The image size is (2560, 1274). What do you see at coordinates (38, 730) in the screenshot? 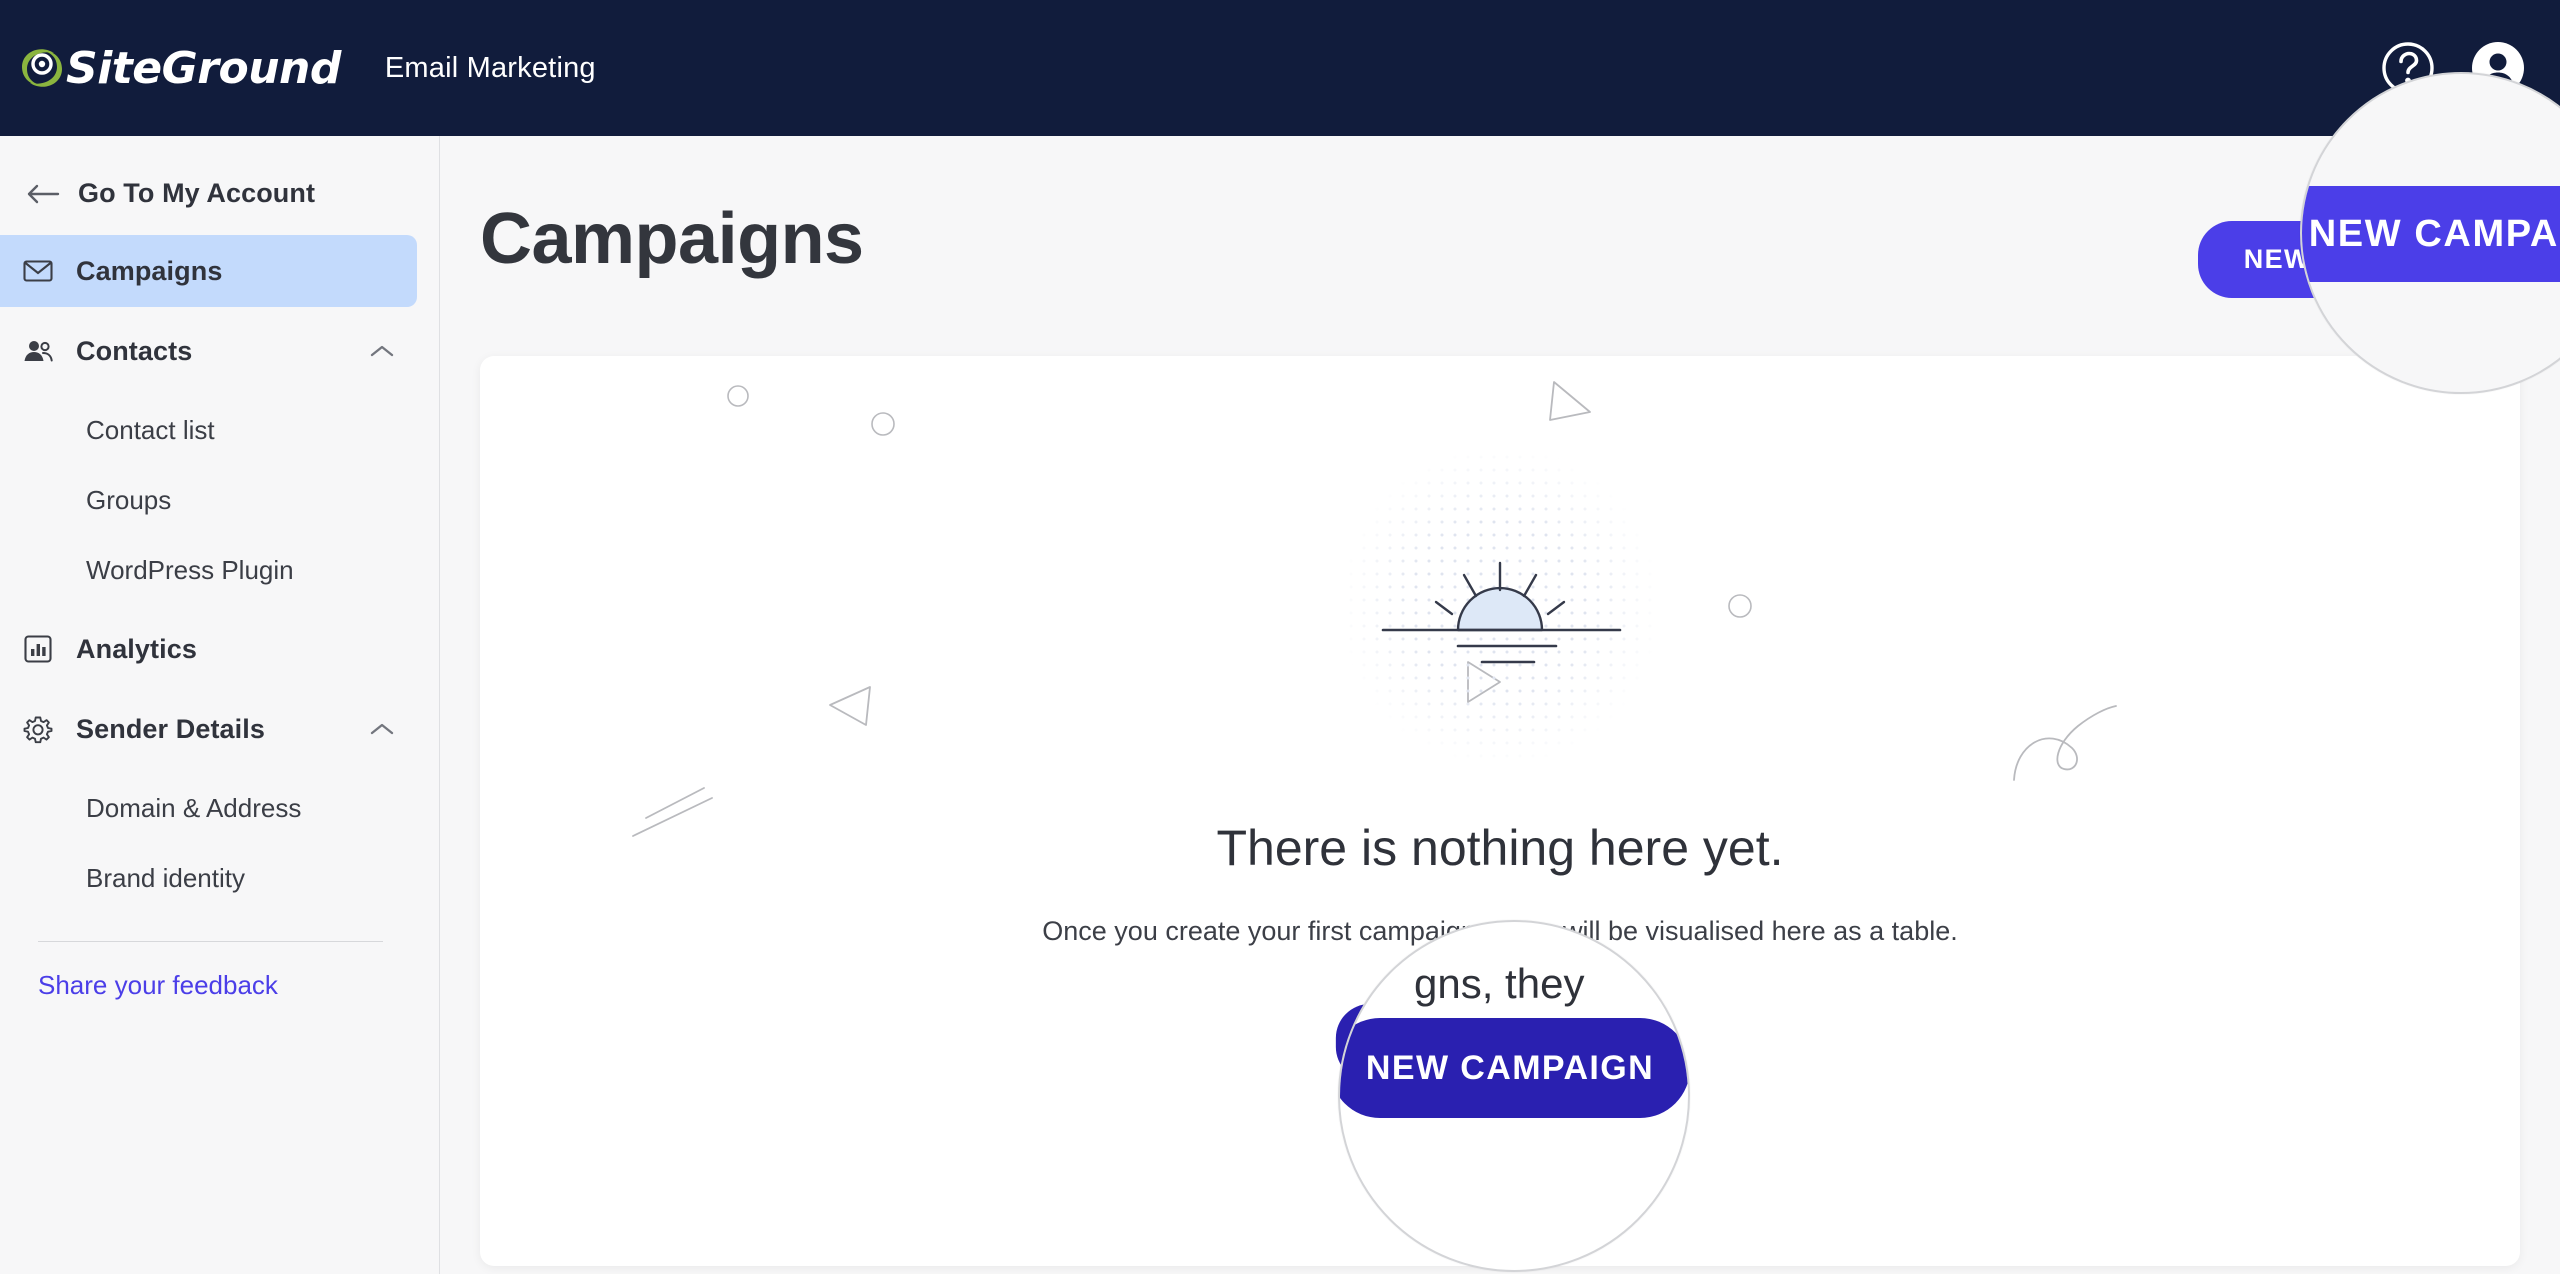
I see `gear-icon` at bounding box center [38, 730].